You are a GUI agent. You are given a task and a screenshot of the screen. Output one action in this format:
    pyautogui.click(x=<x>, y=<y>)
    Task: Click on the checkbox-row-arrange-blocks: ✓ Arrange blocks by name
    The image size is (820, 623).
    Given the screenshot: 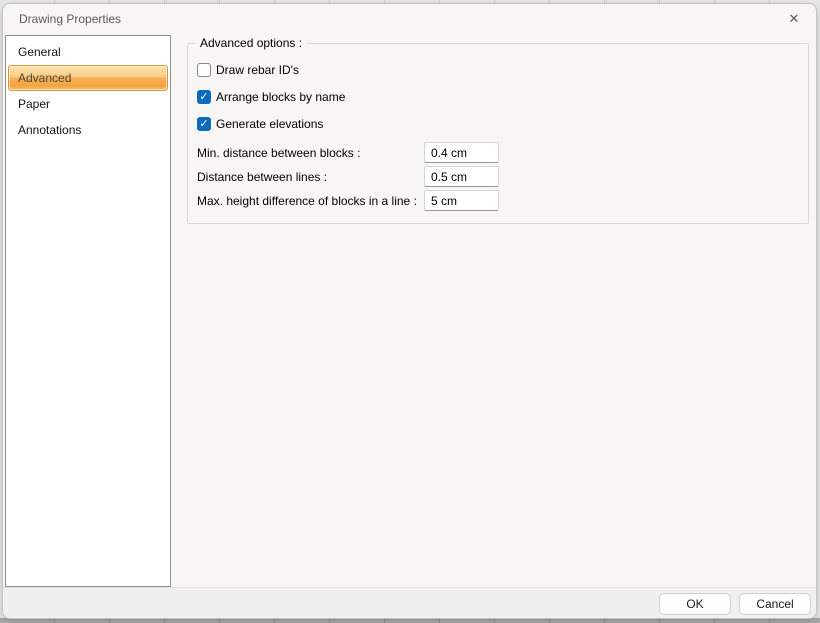 What is the action you would take?
    pyautogui.click(x=271, y=97)
    